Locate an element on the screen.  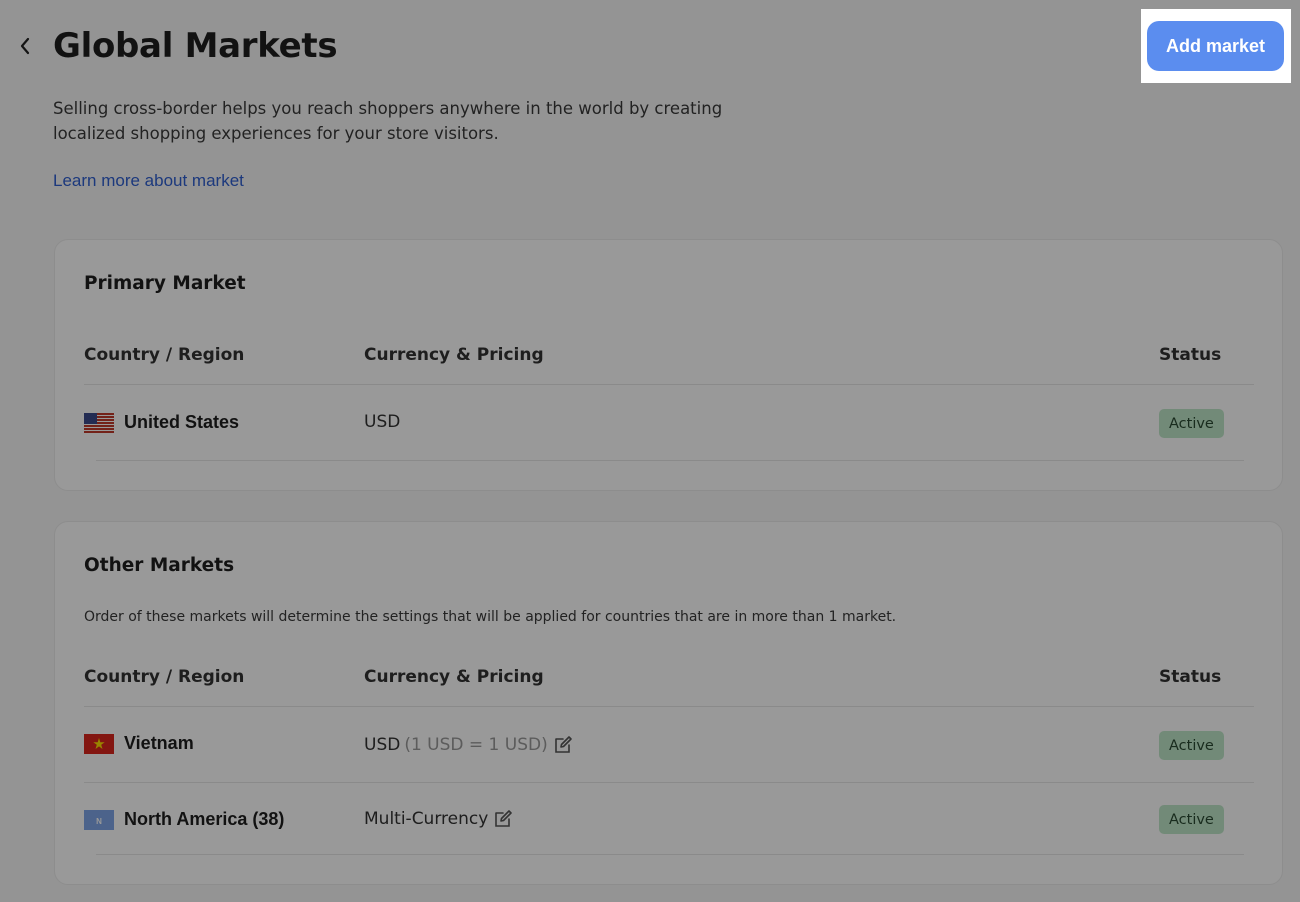
exchange-rate: (1 USD = 1 USD) is located at coordinates (476, 745).